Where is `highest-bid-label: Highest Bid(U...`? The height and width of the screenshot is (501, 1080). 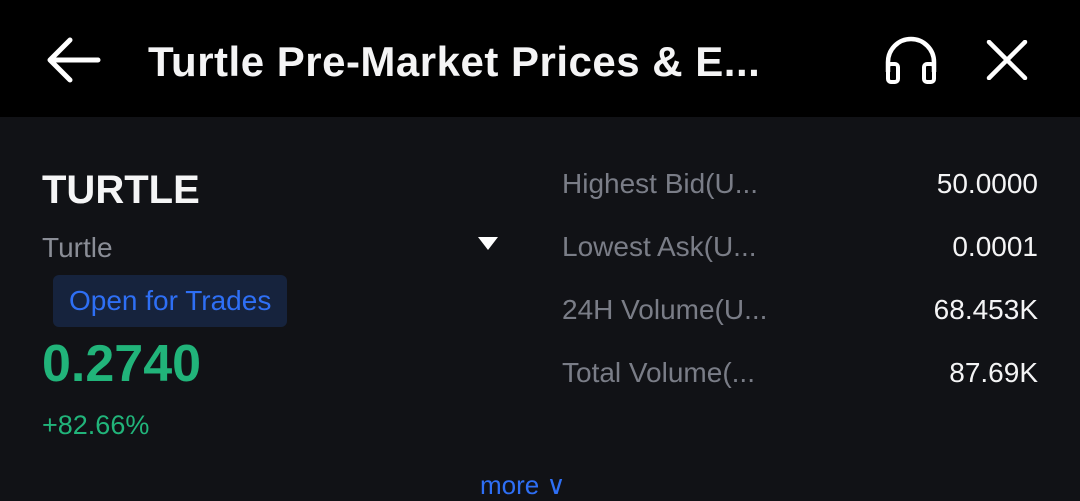 highest-bid-label: Highest Bid(U... is located at coordinates (660, 183).